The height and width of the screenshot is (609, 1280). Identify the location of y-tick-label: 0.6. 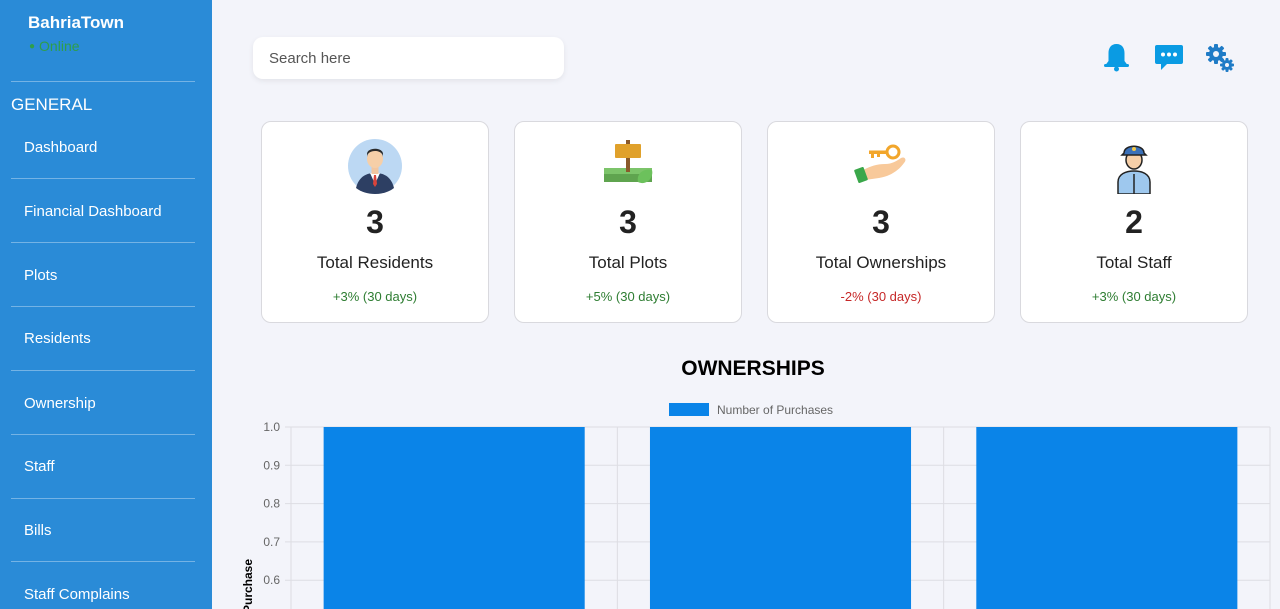
(271, 580).